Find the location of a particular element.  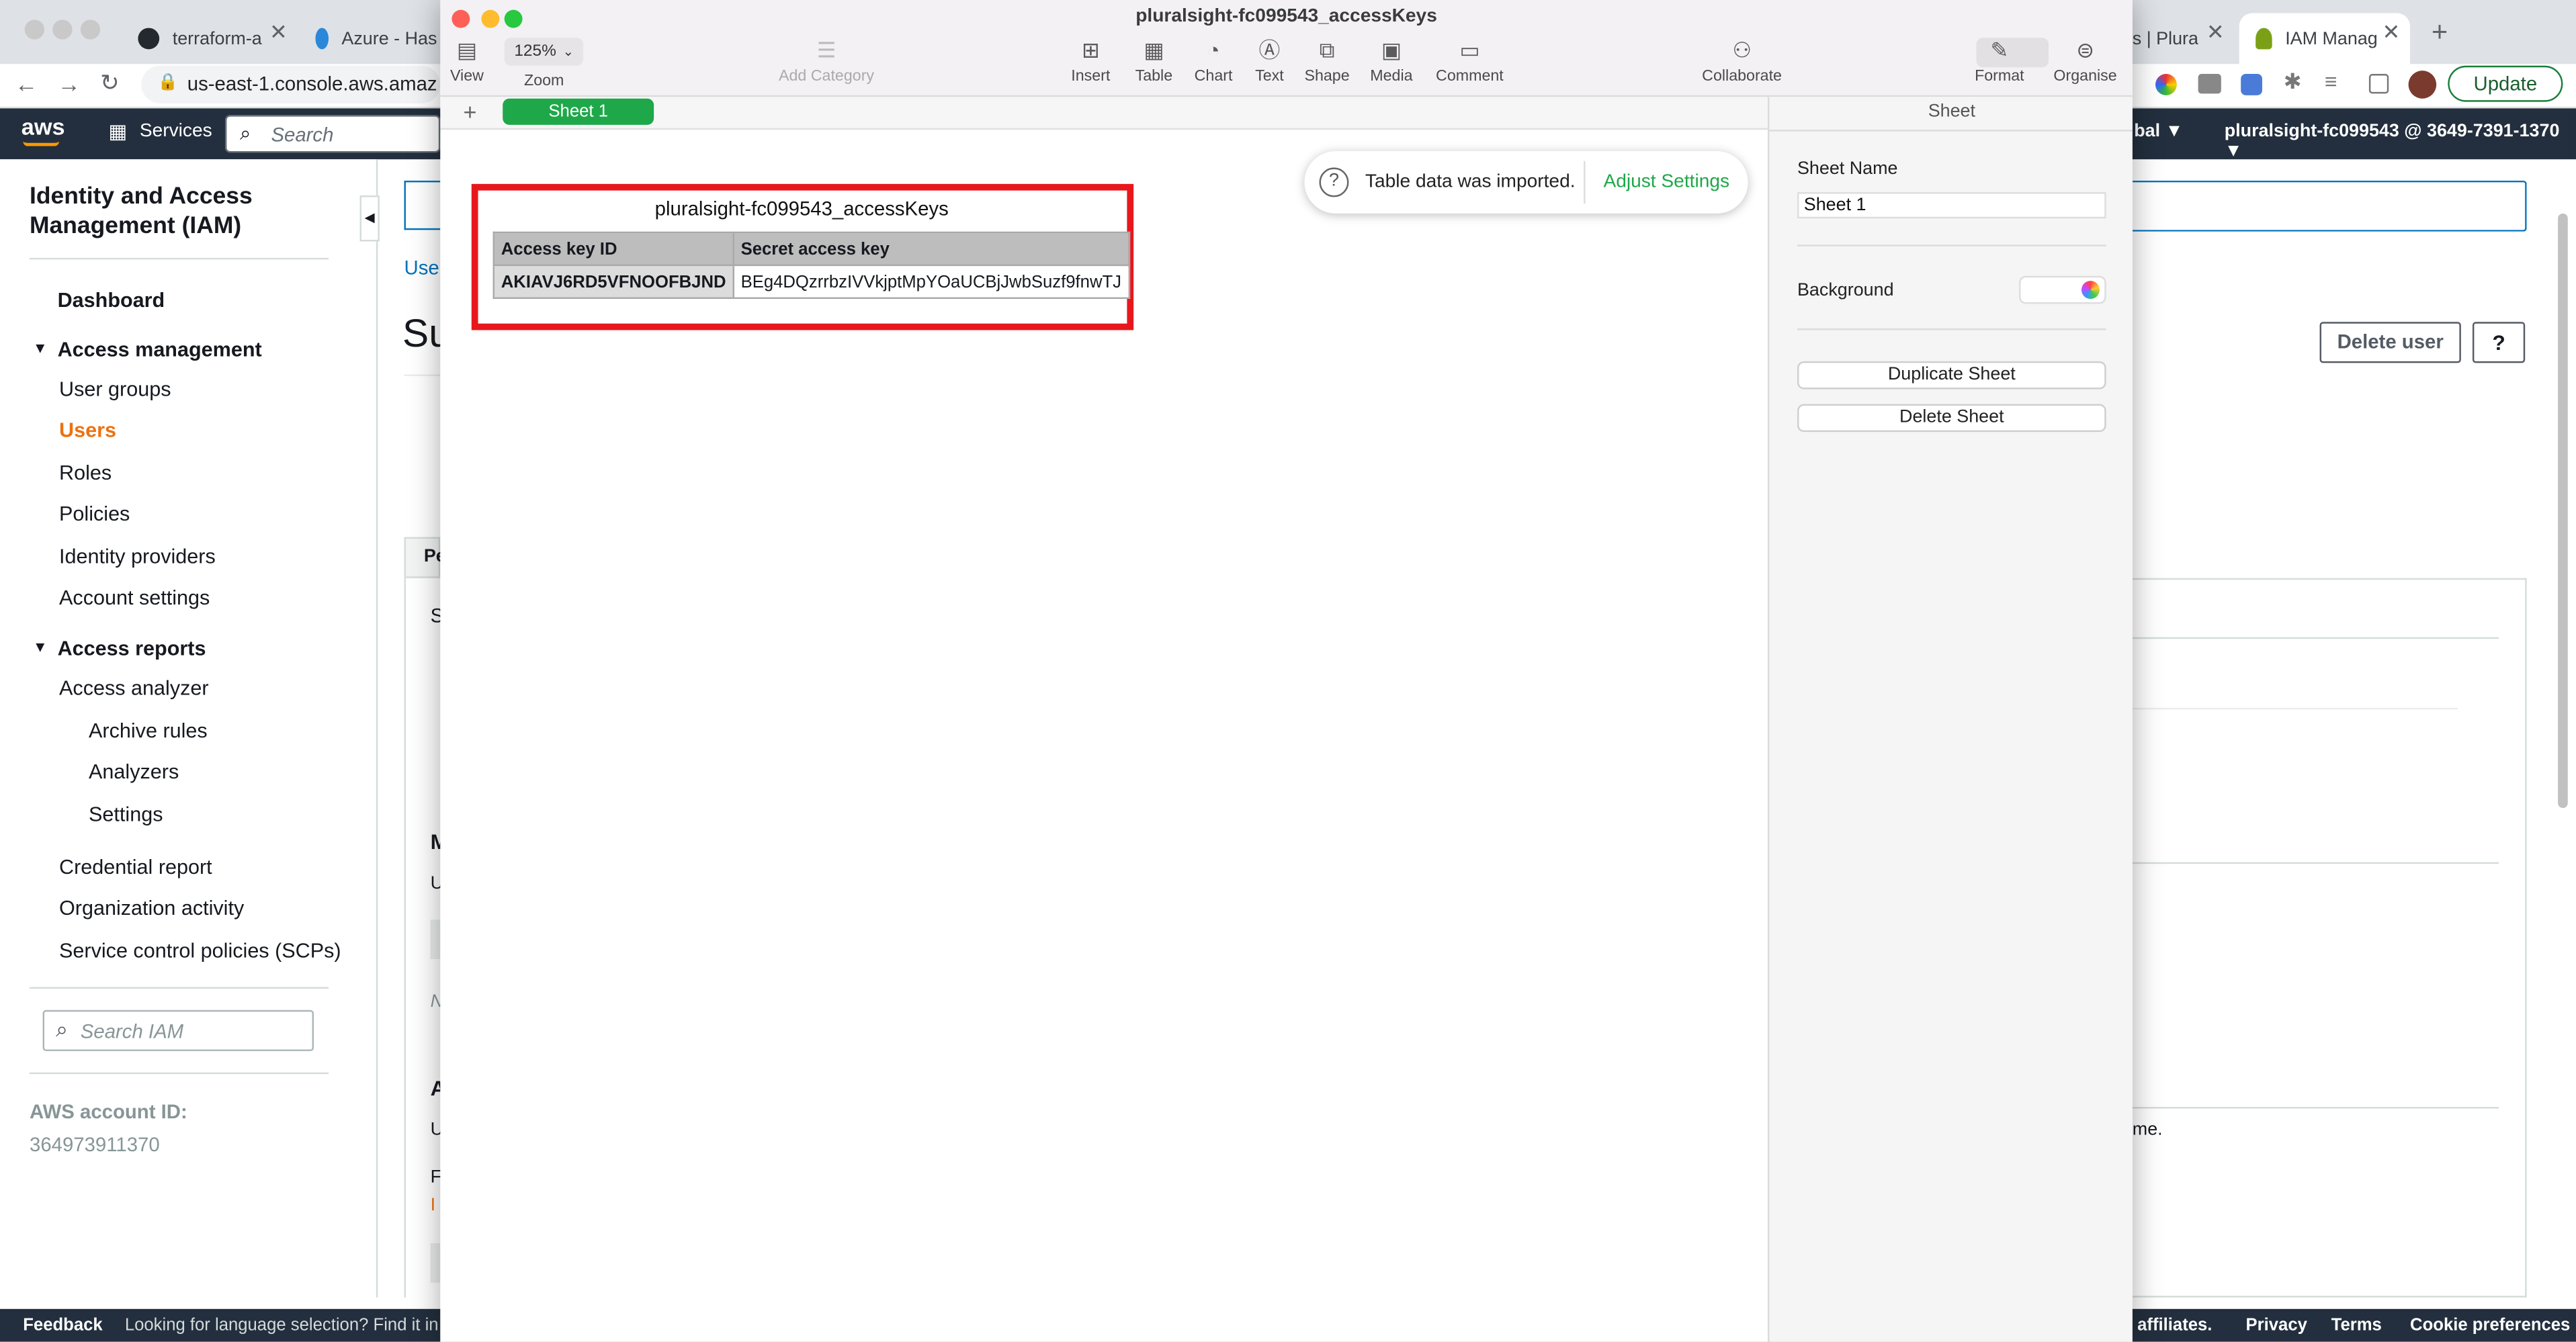

media-button: ▣ Media is located at coordinates (1391, 61).